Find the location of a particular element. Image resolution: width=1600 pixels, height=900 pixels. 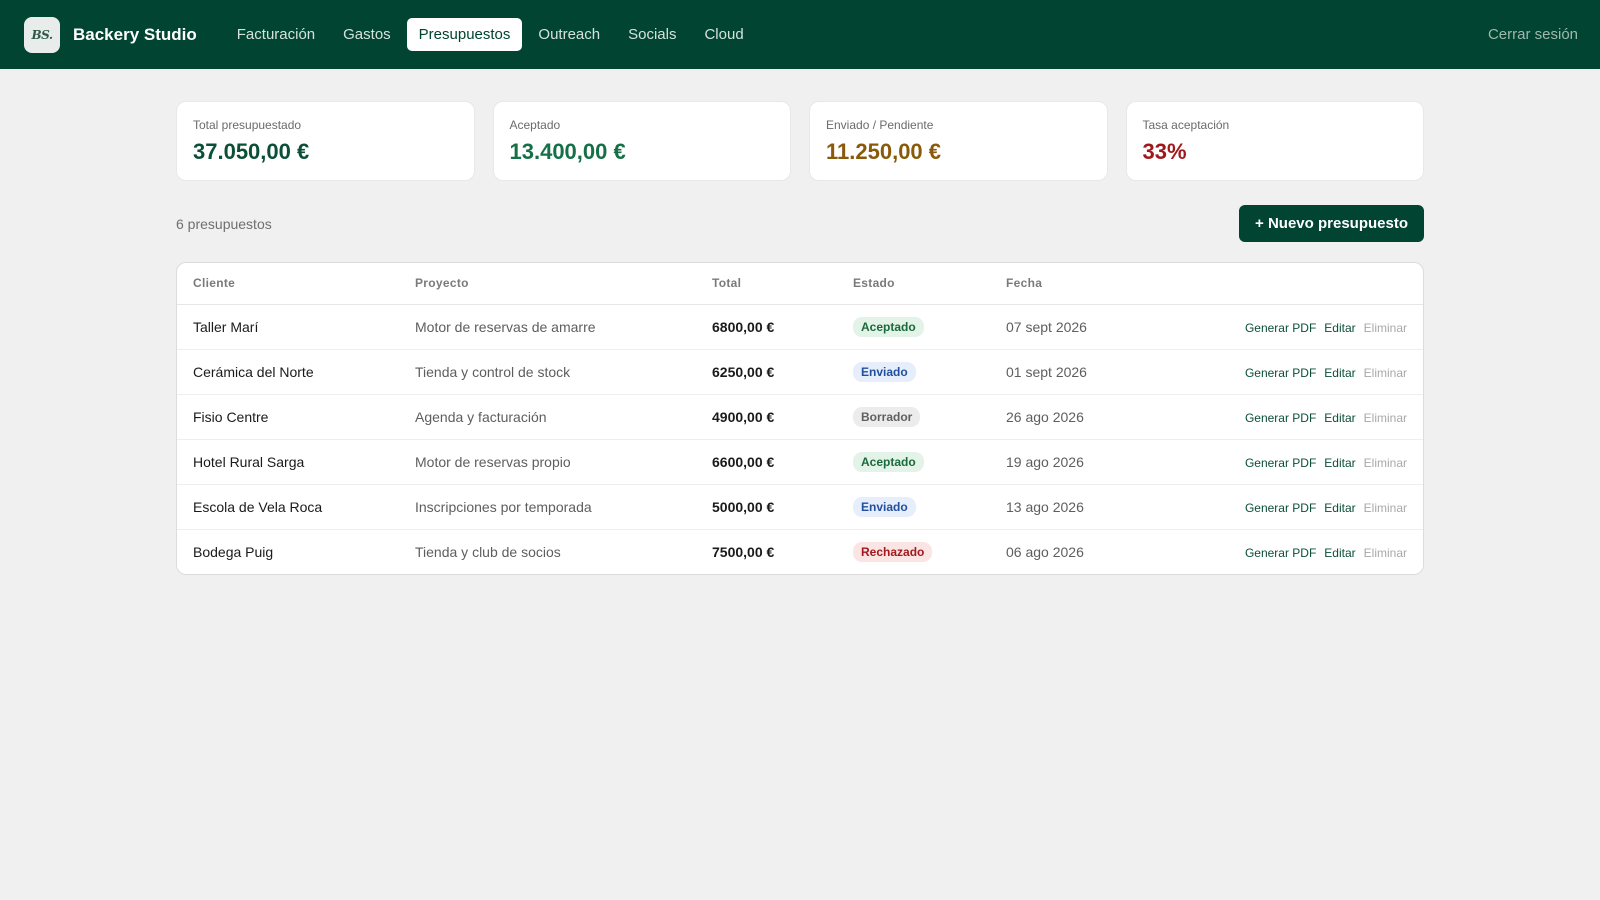

kpi-enviado-pendiente: Enviado / Pendiente 11.250,00 € is located at coordinates (958, 141).